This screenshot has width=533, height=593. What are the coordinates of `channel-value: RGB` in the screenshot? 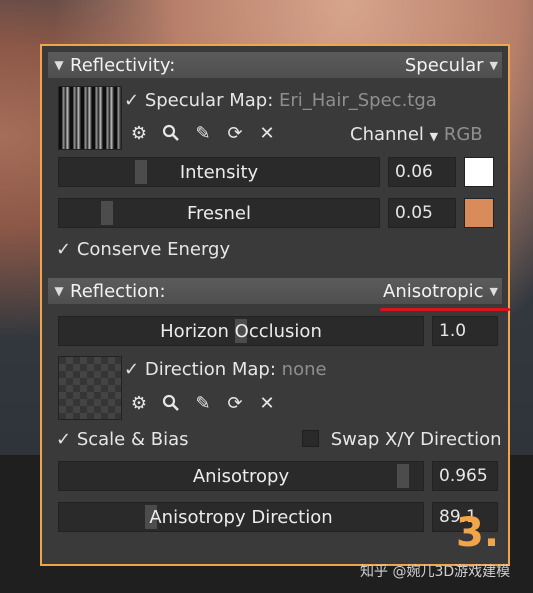 It's located at (463, 134).